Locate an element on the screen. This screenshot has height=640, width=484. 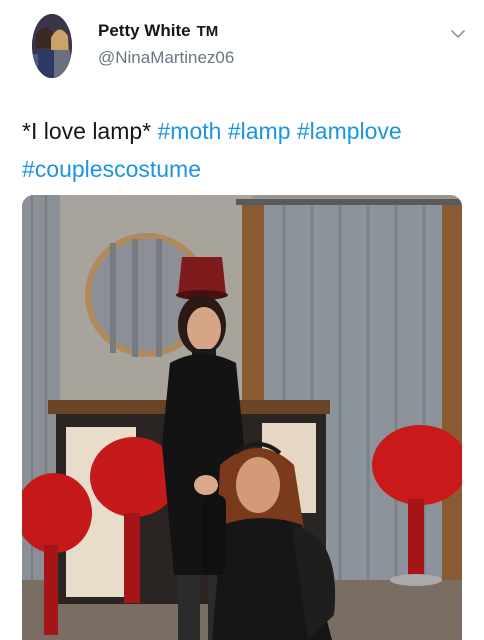
hashtag-lamplove: #lamplove is located at coordinates (349, 131).